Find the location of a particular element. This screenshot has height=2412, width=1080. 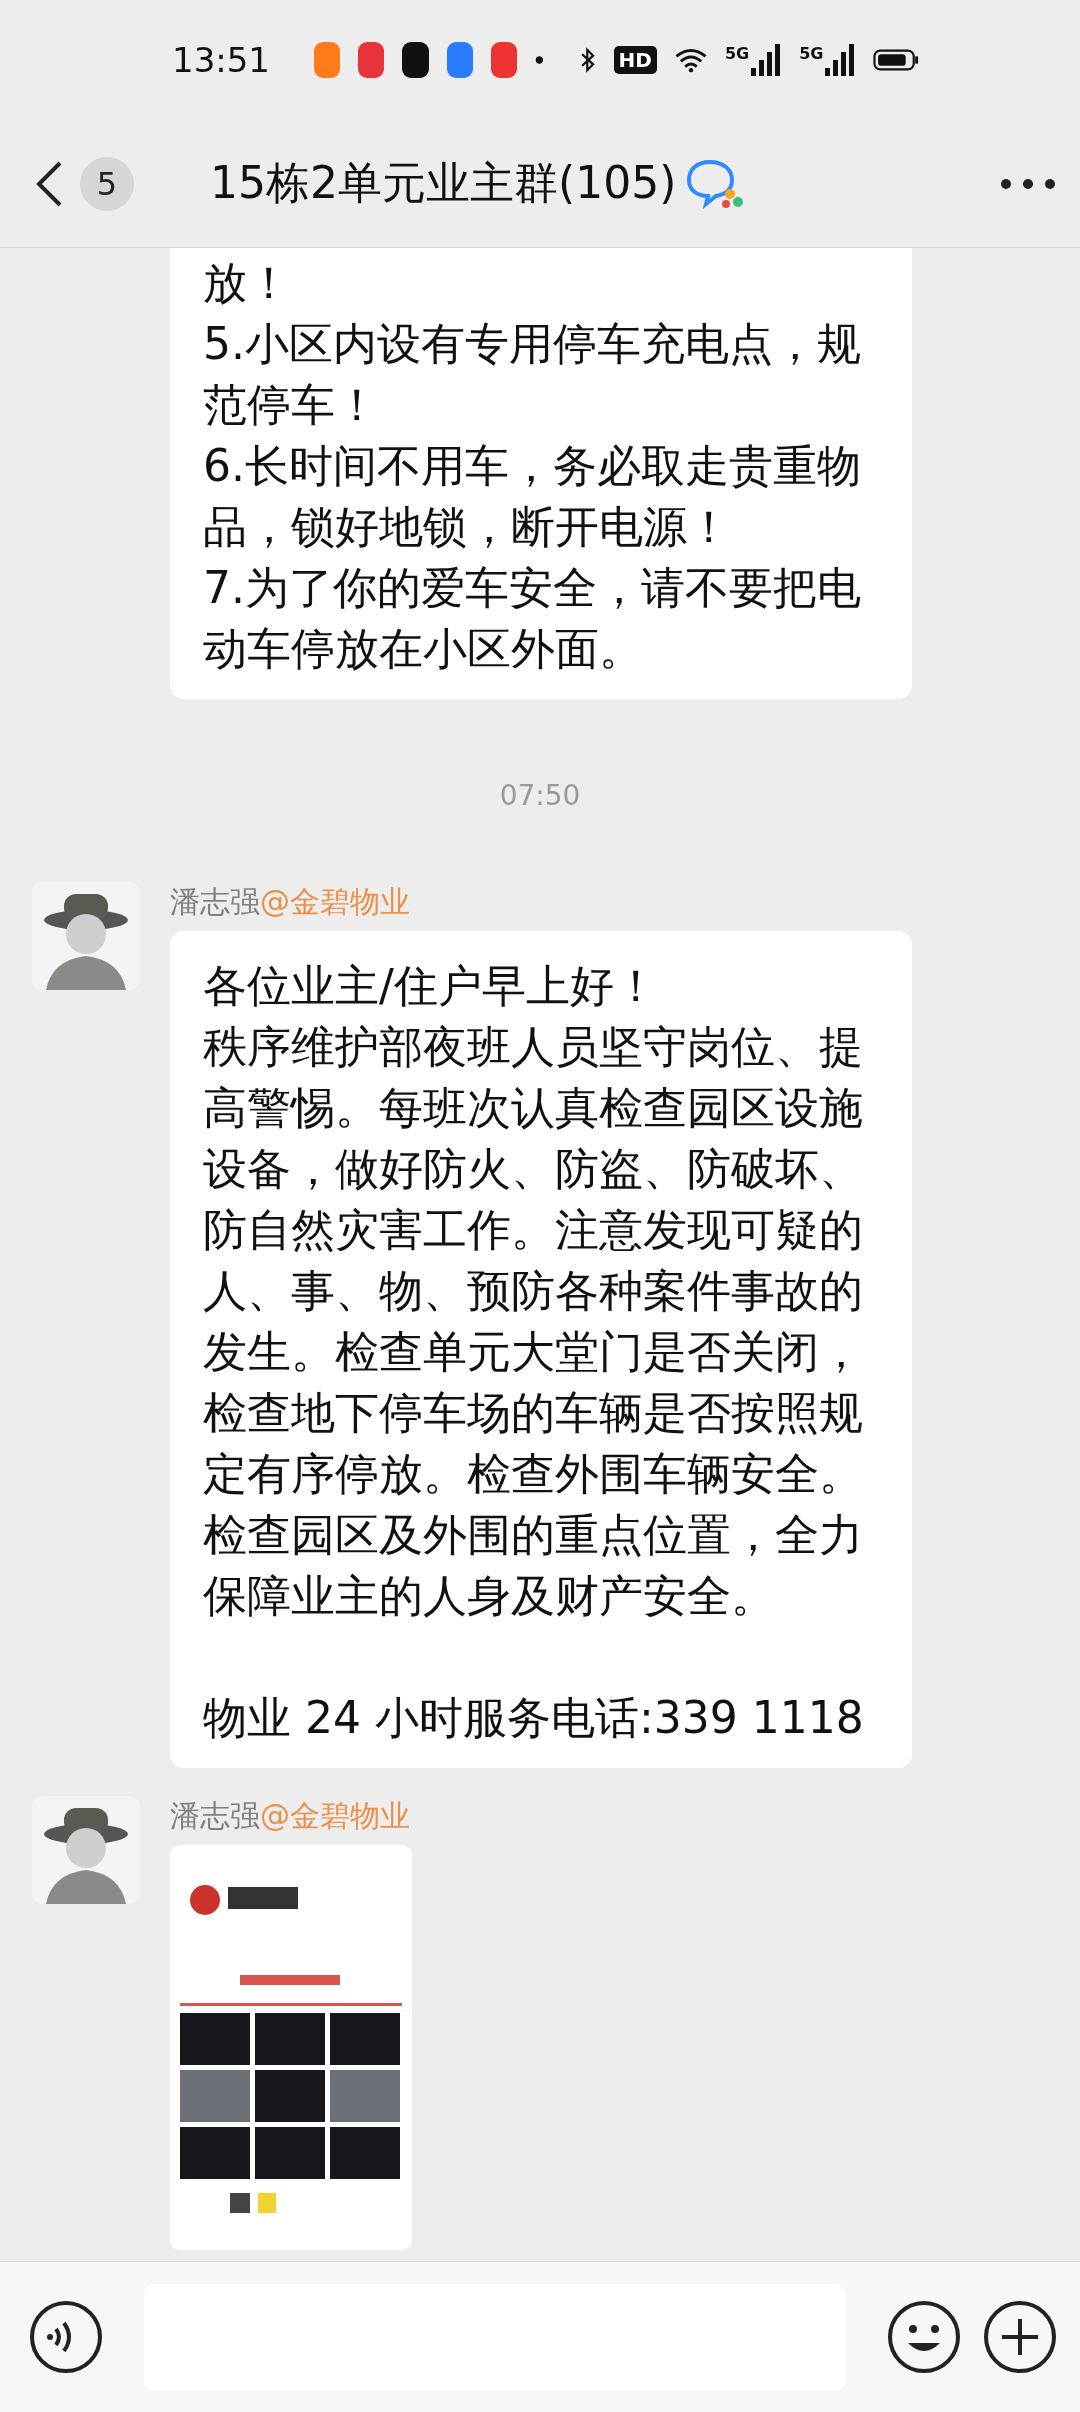

emoji-icon is located at coordinates (924, 2337).